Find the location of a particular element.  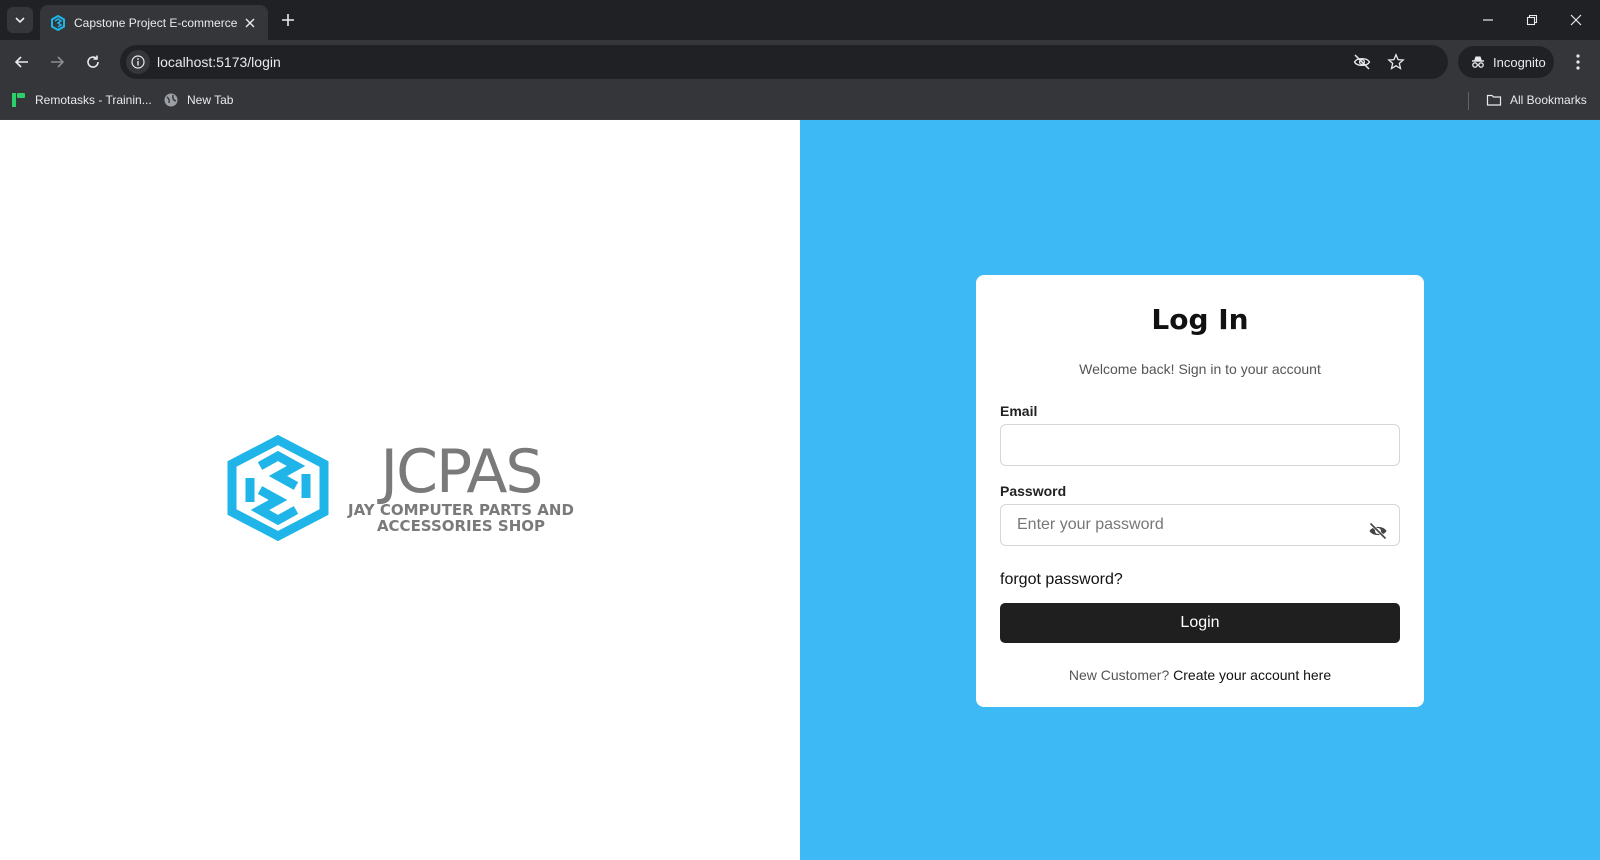

site-info-icon is located at coordinates (138, 62).